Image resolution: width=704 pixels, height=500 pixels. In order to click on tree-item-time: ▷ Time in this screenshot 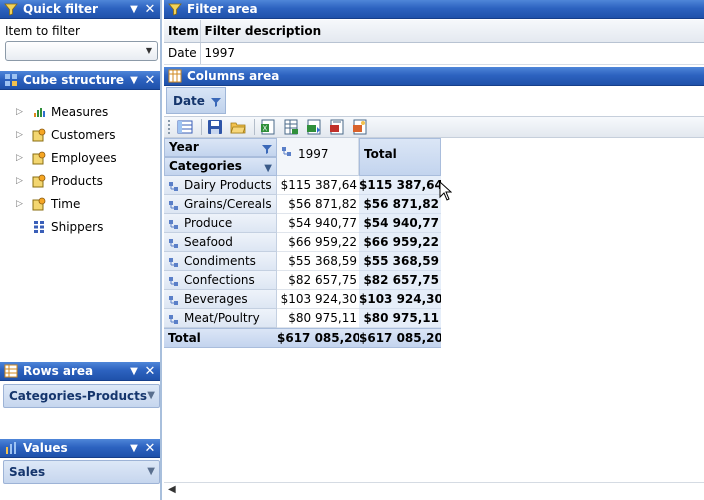, I will do `click(79, 203)`.